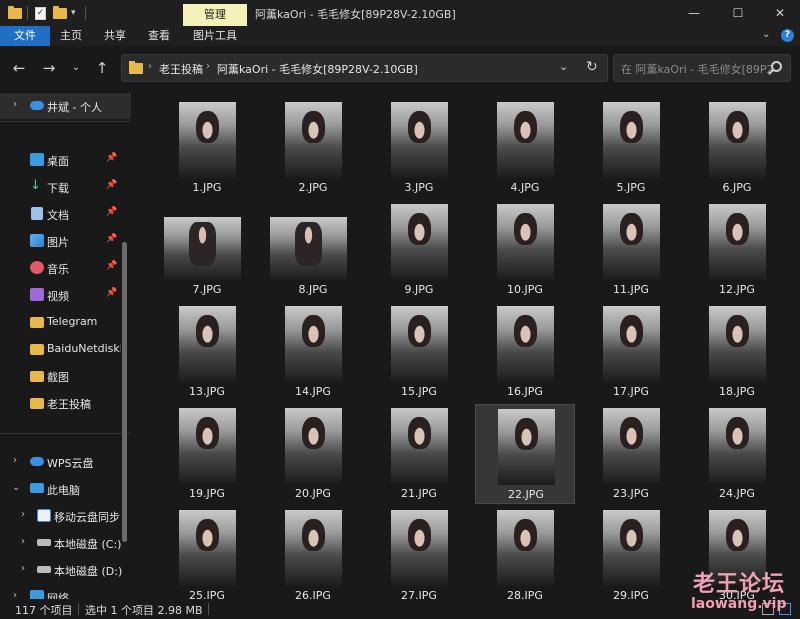 This screenshot has width=800, height=619. I want to click on file-tile: 29.JPG, so click(631, 552).